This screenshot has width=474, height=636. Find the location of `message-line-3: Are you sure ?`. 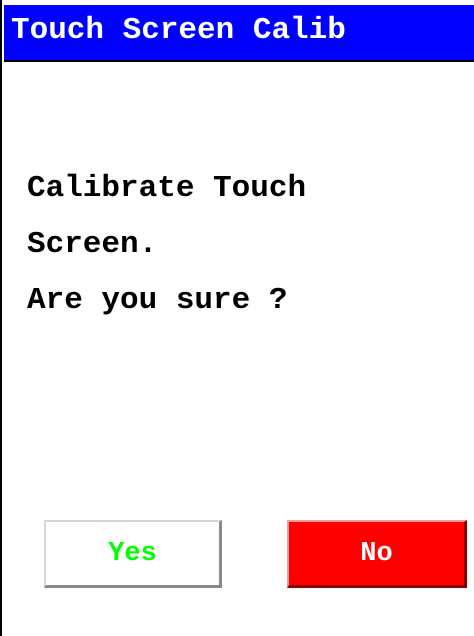

message-line-3: Are you sure ? is located at coordinates (157, 300).